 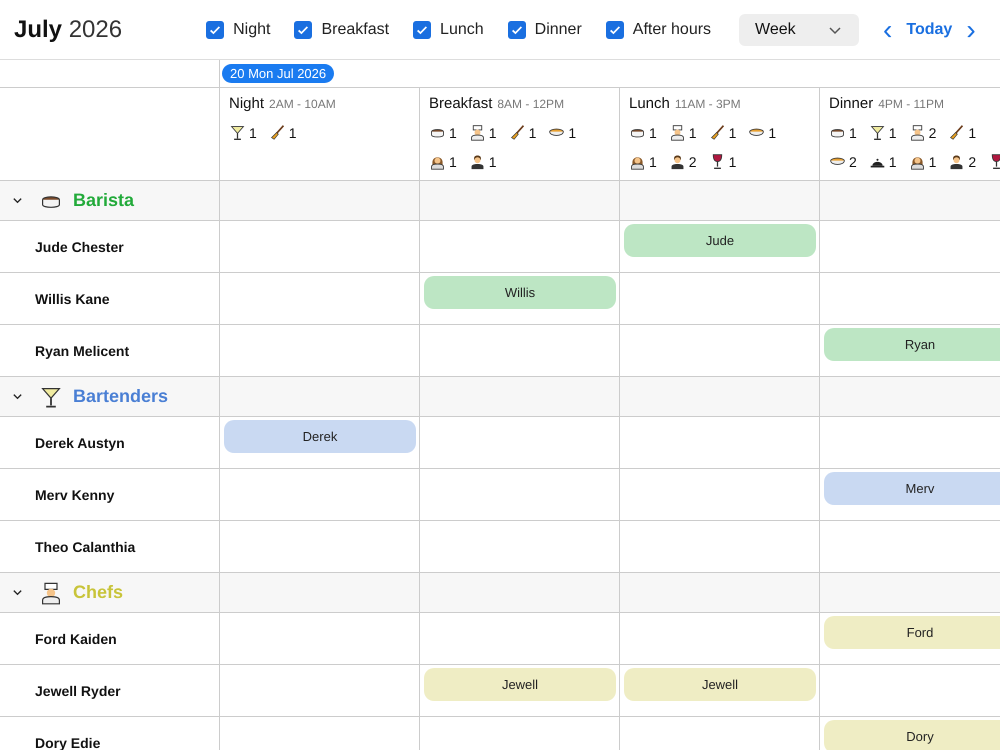 I want to click on group-name: Bartenders, so click(x=120, y=396).